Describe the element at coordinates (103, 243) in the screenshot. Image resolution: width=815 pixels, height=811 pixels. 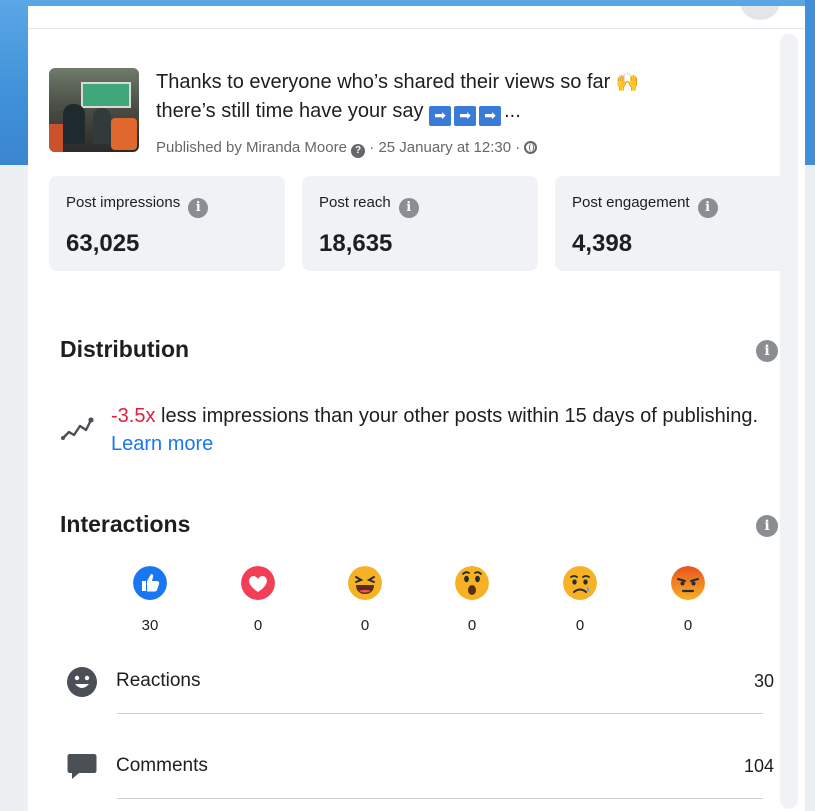
I see `stat-value: 63,025` at that location.